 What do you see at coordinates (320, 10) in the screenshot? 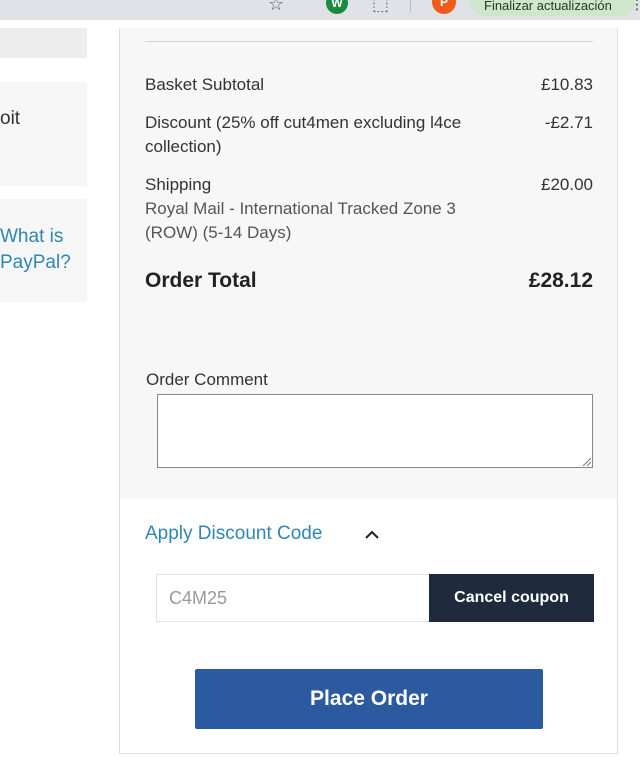
I see `browser-toolbar: ☆ W ⬚ P Finalizar actualización ⋮` at bounding box center [320, 10].